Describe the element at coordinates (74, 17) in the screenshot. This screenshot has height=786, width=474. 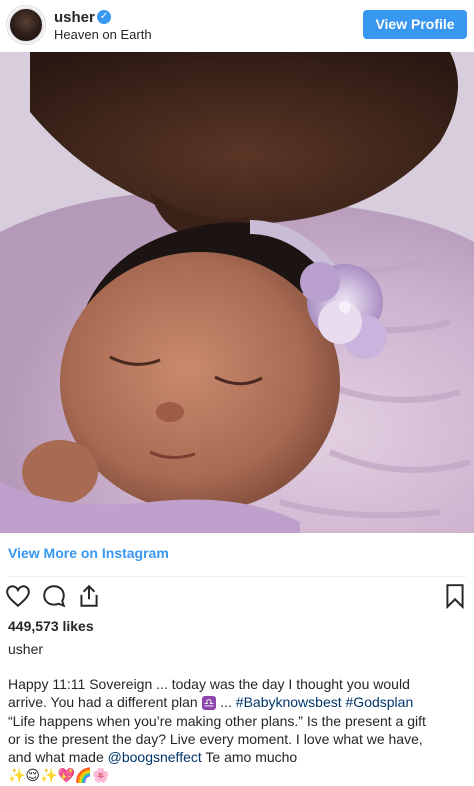
I see `username: usher` at that location.